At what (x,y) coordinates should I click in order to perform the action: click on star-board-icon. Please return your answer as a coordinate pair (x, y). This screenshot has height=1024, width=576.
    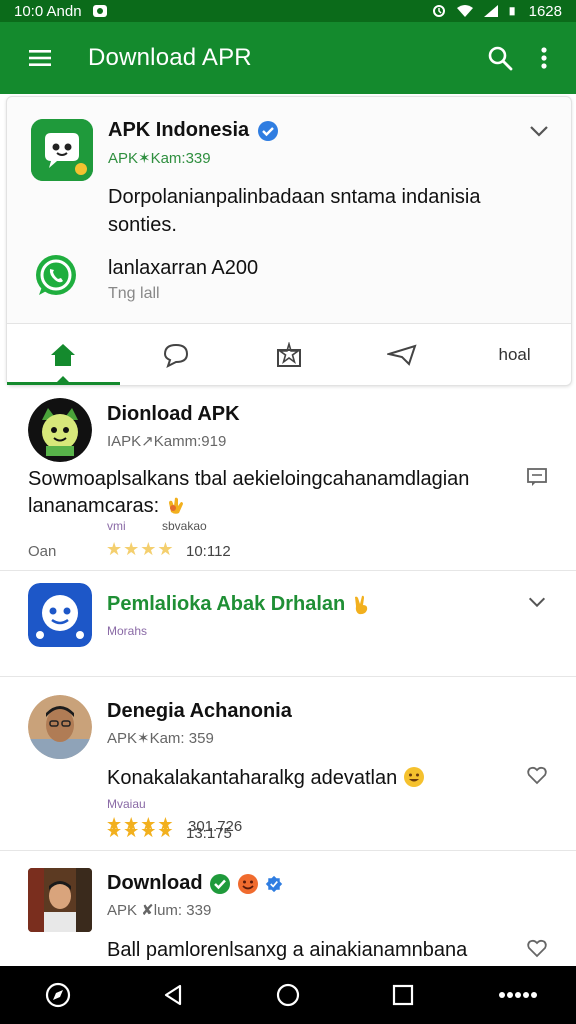
    Looking at the image, I should click on (288, 354).